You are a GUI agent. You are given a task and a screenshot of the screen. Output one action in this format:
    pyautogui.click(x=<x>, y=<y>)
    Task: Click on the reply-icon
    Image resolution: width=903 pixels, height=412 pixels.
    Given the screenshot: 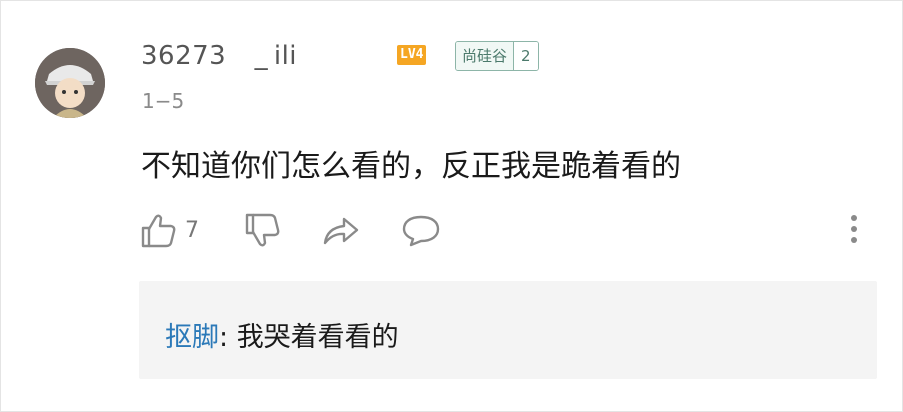 What is the action you would take?
    pyautogui.click(x=421, y=231)
    